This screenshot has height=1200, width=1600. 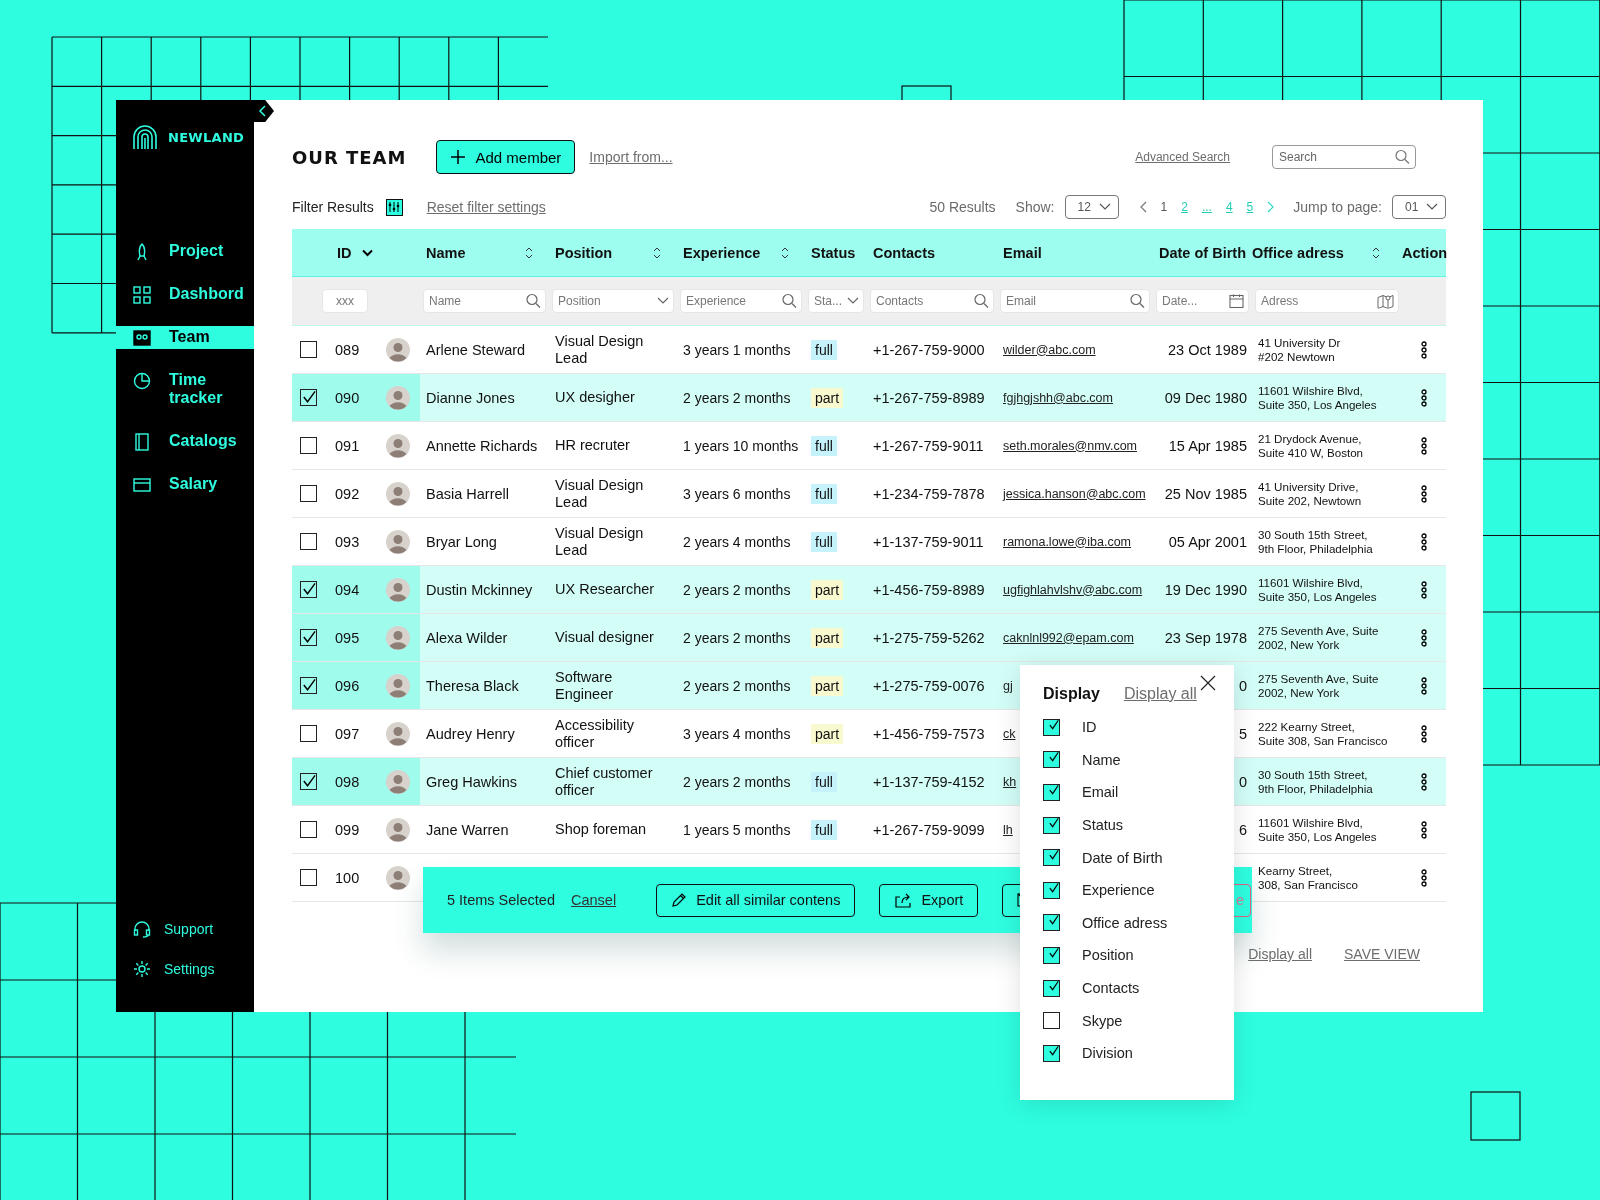 I want to click on filter-field: Experience, so click(x=741, y=301).